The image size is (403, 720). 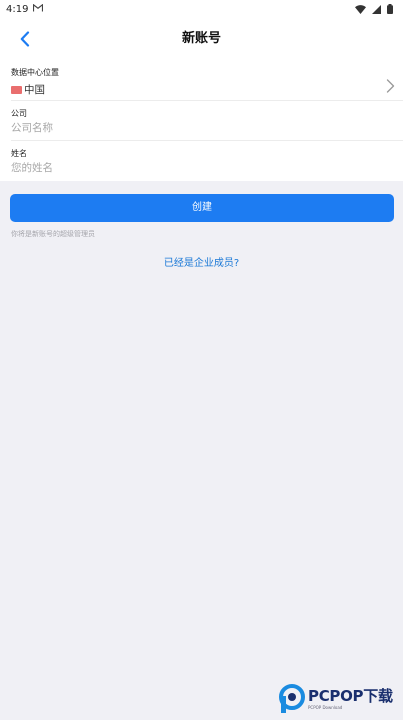 I want to click on datacenter-value-text: 中国, so click(x=34, y=90).